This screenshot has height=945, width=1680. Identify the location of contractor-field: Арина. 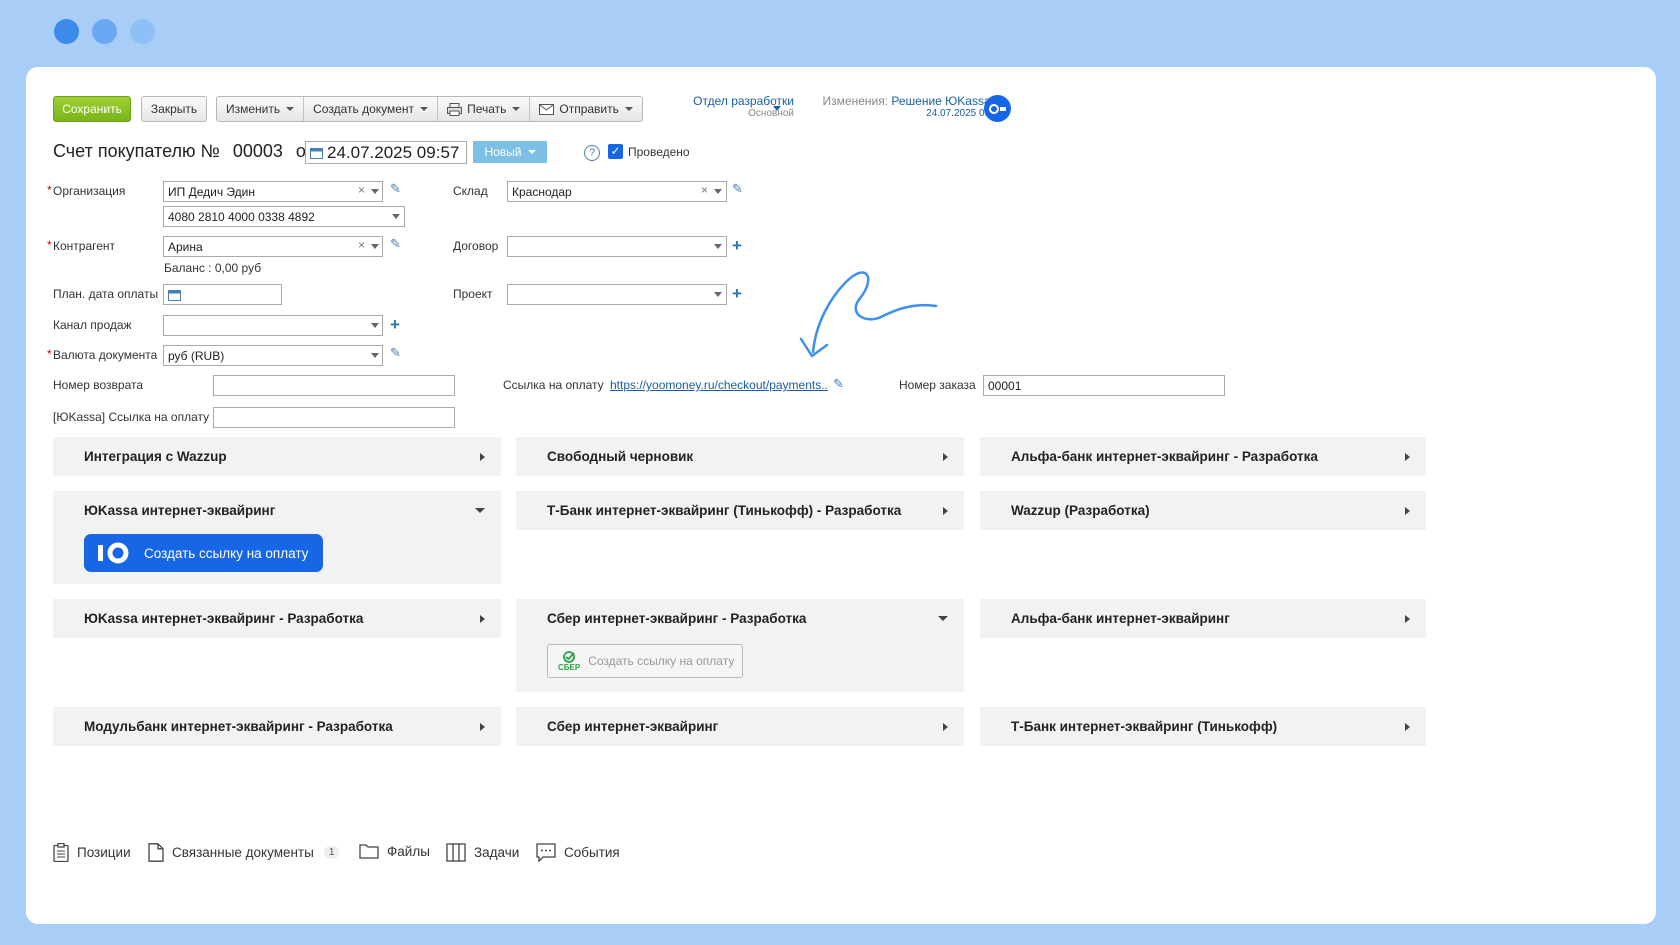
(273, 246).